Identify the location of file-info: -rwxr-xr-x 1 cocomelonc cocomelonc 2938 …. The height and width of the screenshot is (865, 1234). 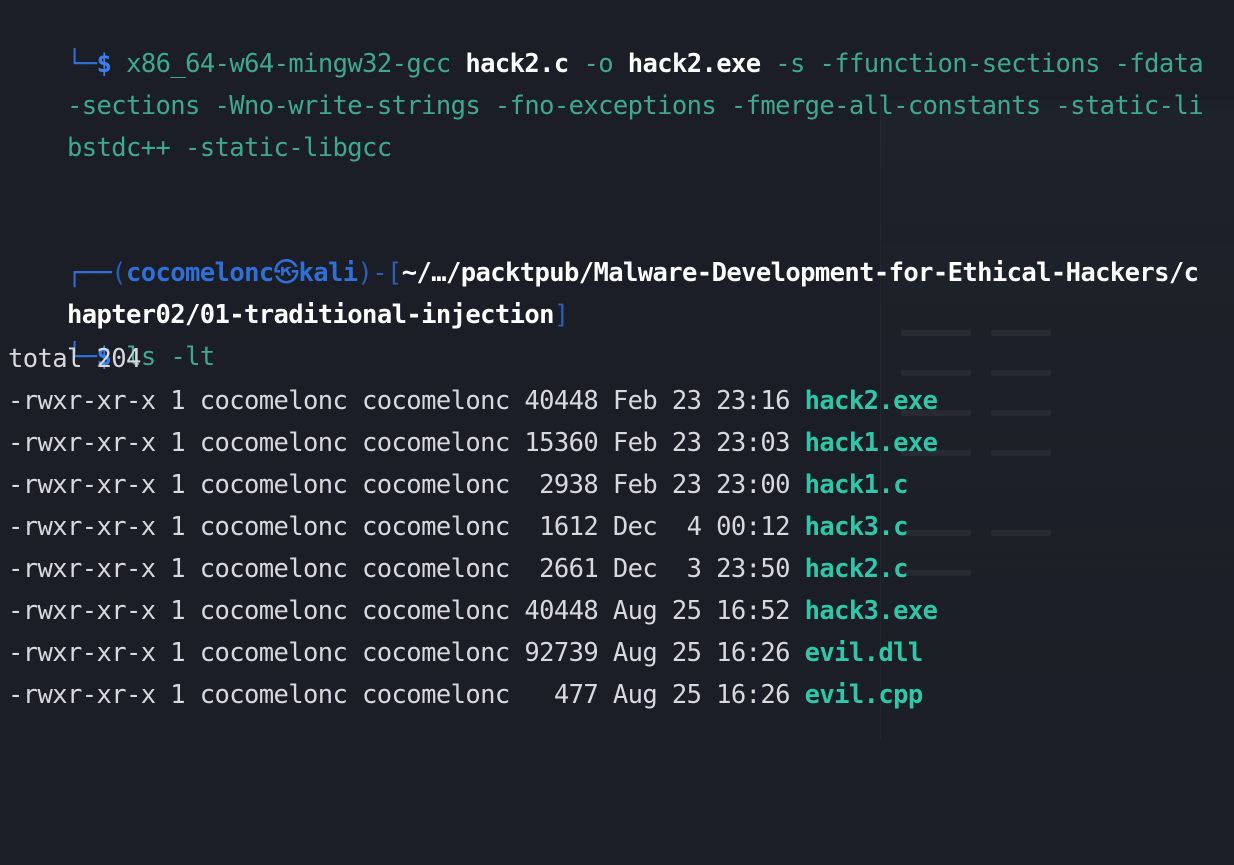
(406, 485).